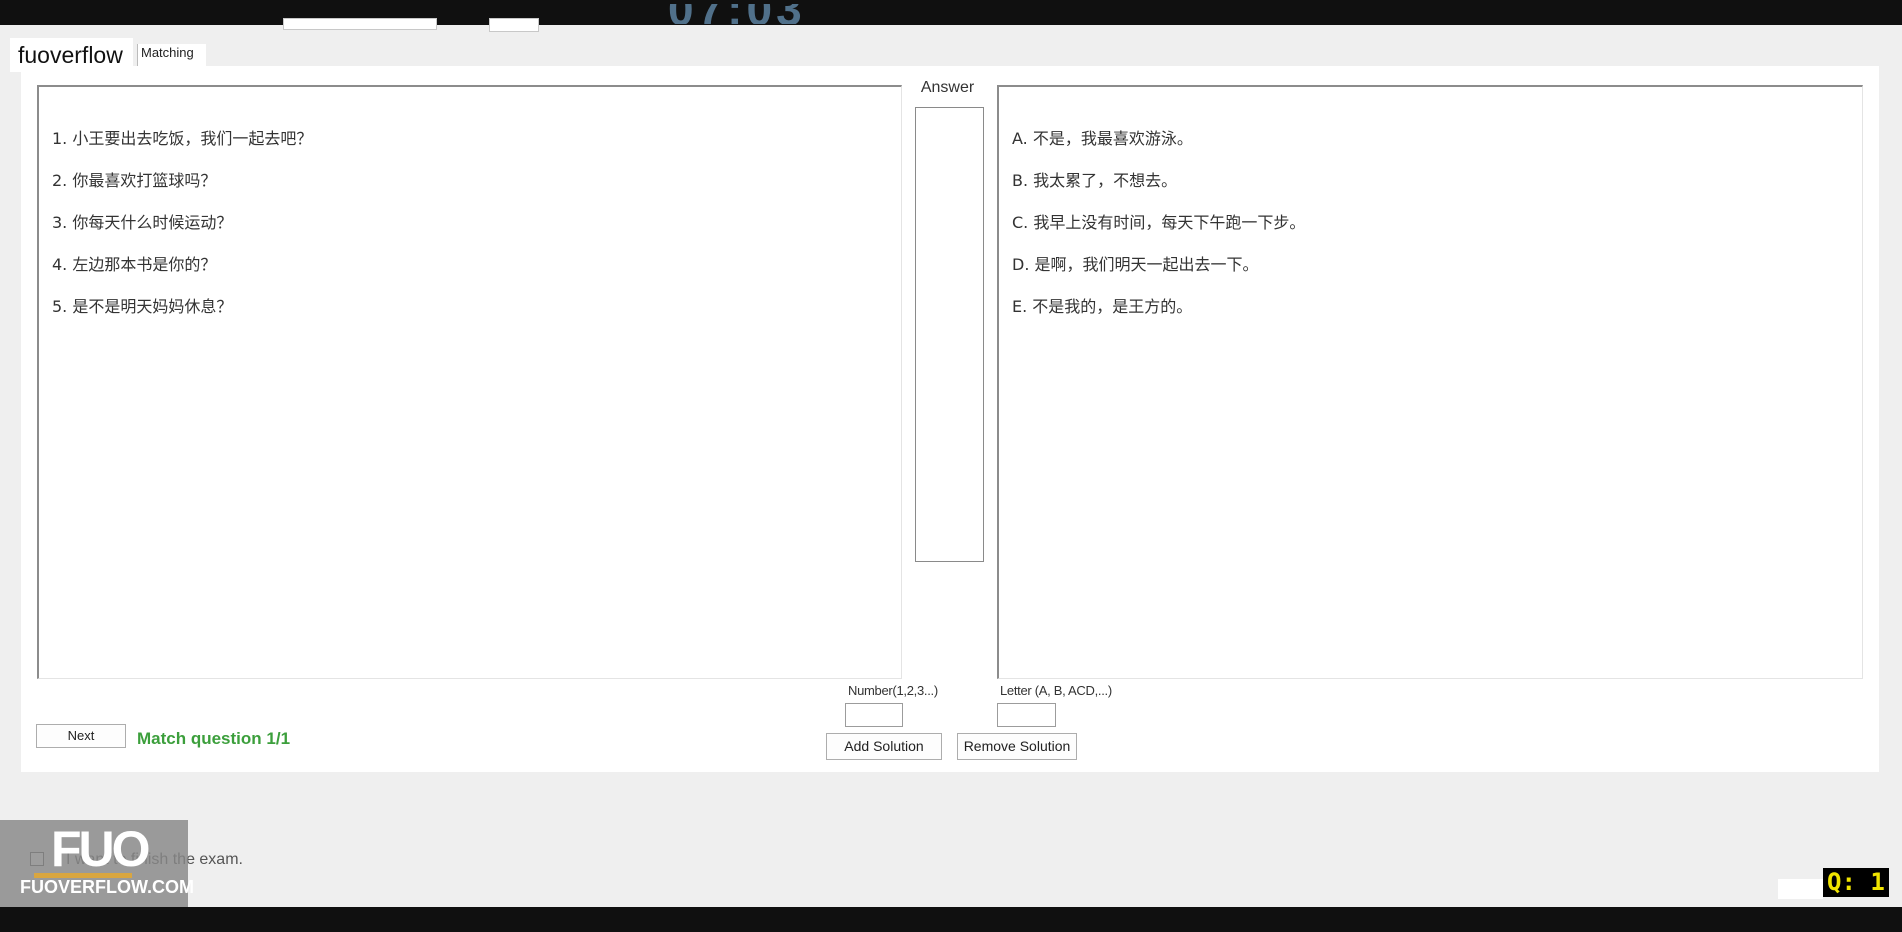  I want to click on fuoverflow-logo: FUO FUOVERFLOW.COM, so click(97, 863).